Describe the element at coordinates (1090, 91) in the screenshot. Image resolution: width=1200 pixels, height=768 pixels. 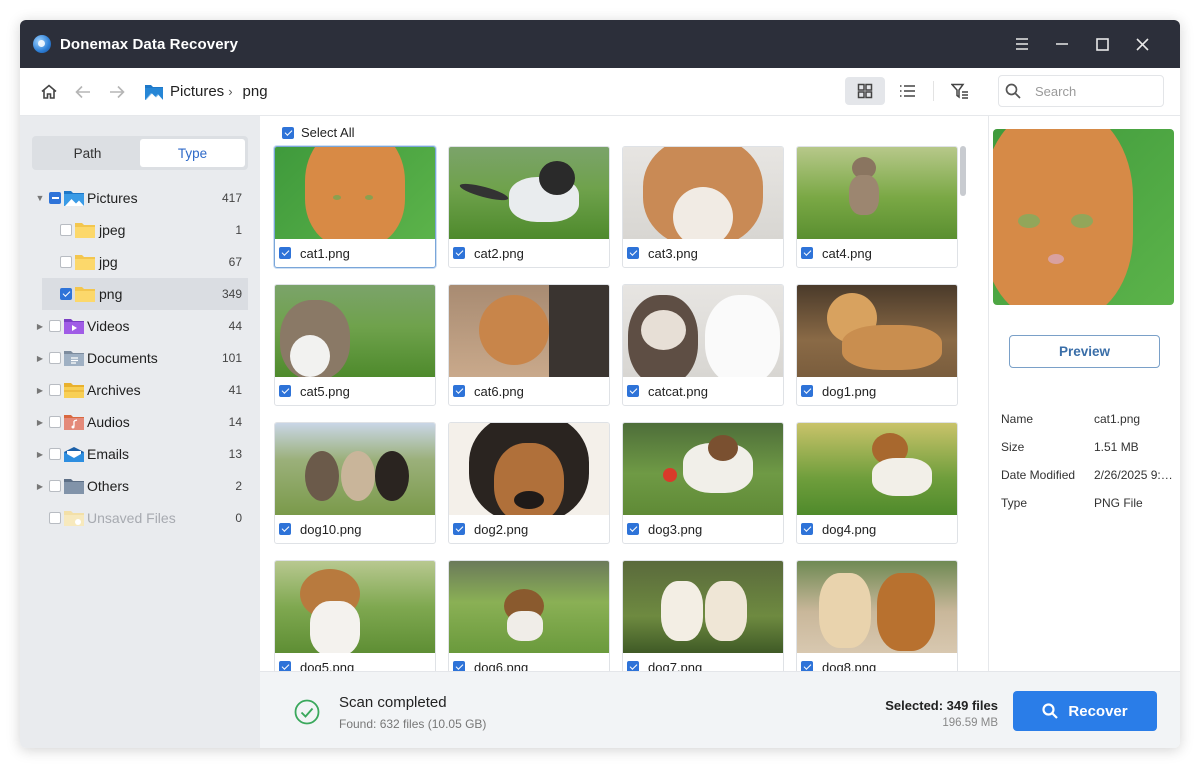
I see `search-input` at that location.